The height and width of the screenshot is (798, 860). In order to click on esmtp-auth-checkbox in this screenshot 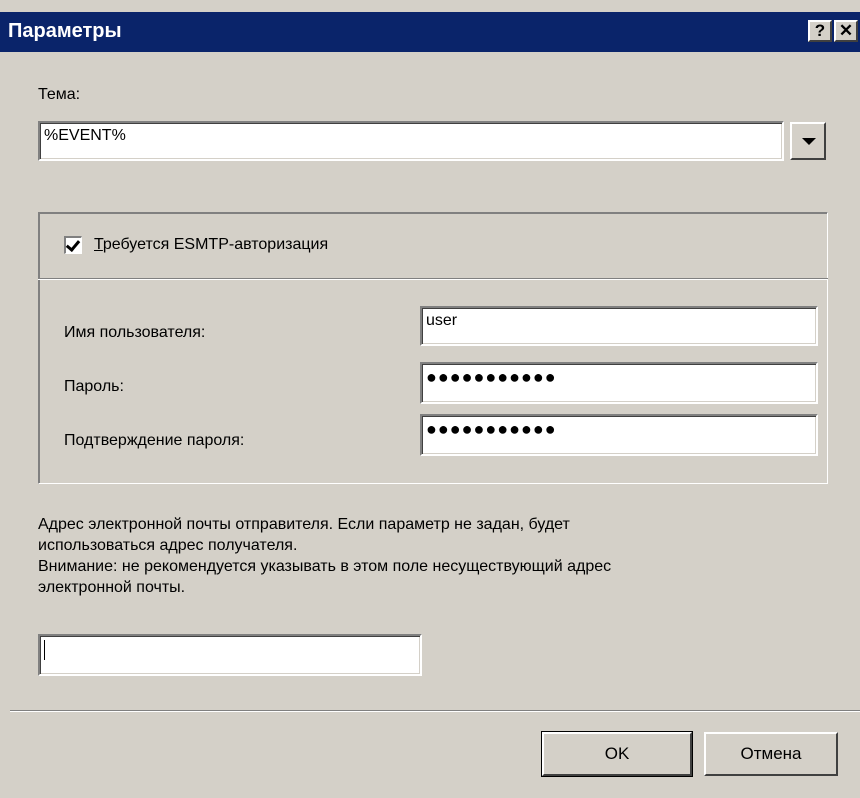, I will do `click(73, 245)`.